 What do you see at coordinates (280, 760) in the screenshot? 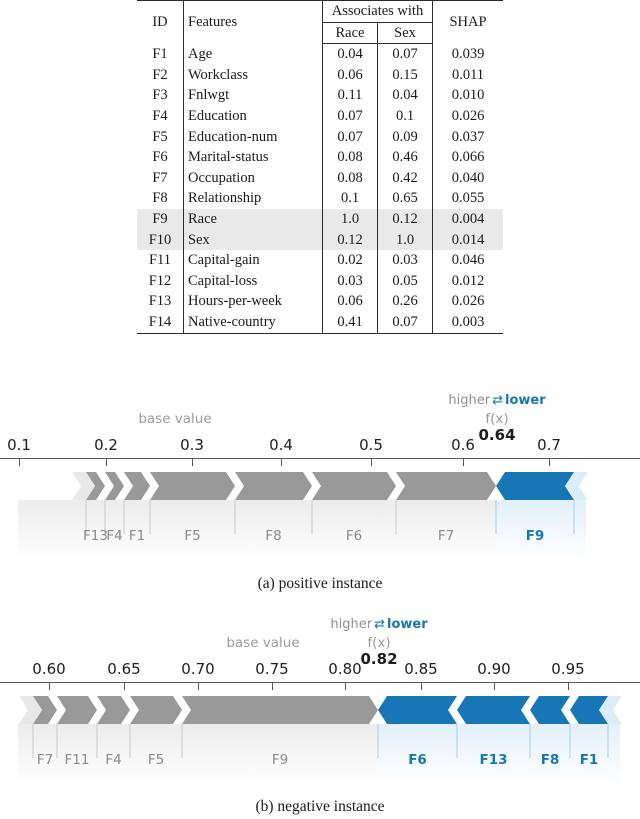
I see `segment-label-F9: F9` at bounding box center [280, 760].